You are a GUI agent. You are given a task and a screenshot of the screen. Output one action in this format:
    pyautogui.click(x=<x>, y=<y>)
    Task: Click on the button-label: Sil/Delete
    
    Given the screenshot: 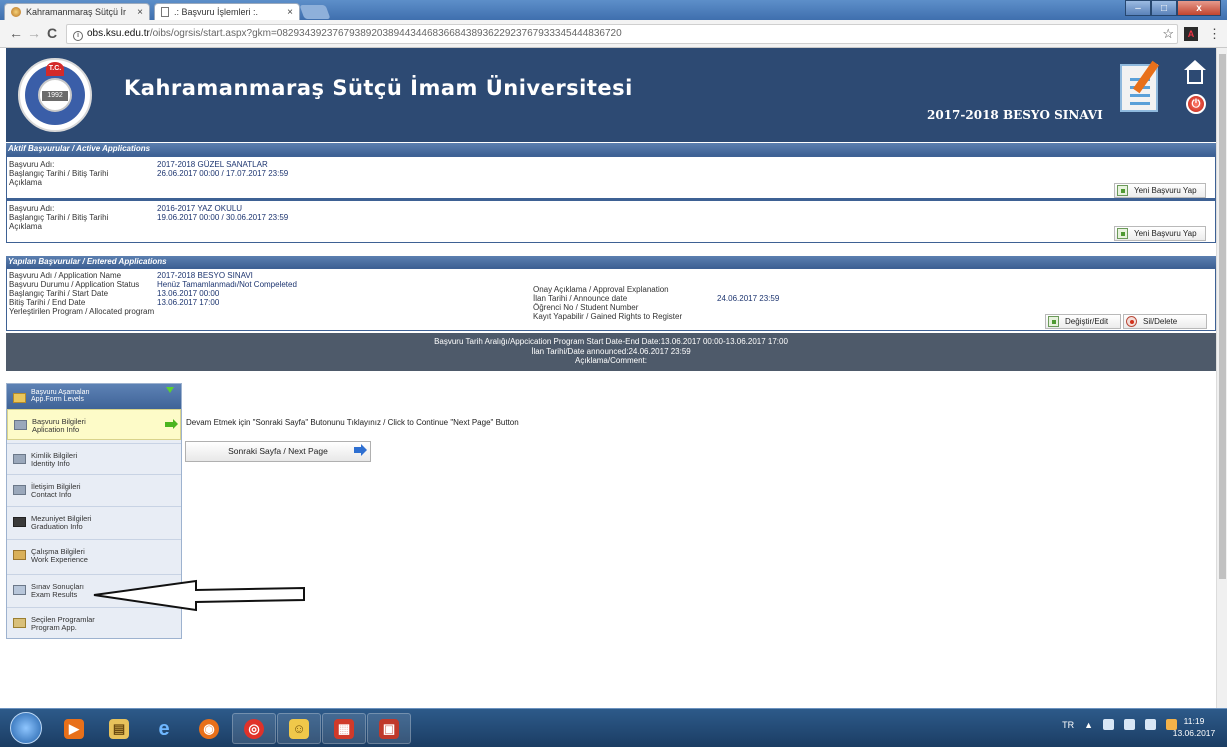 What is the action you would take?
    pyautogui.click(x=1160, y=321)
    